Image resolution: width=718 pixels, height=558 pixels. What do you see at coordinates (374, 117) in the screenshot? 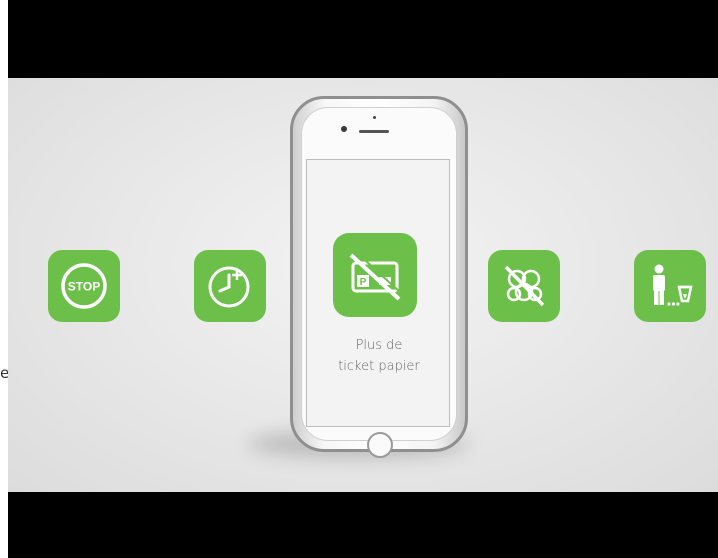
I see `phone-sensor` at bounding box center [374, 117].